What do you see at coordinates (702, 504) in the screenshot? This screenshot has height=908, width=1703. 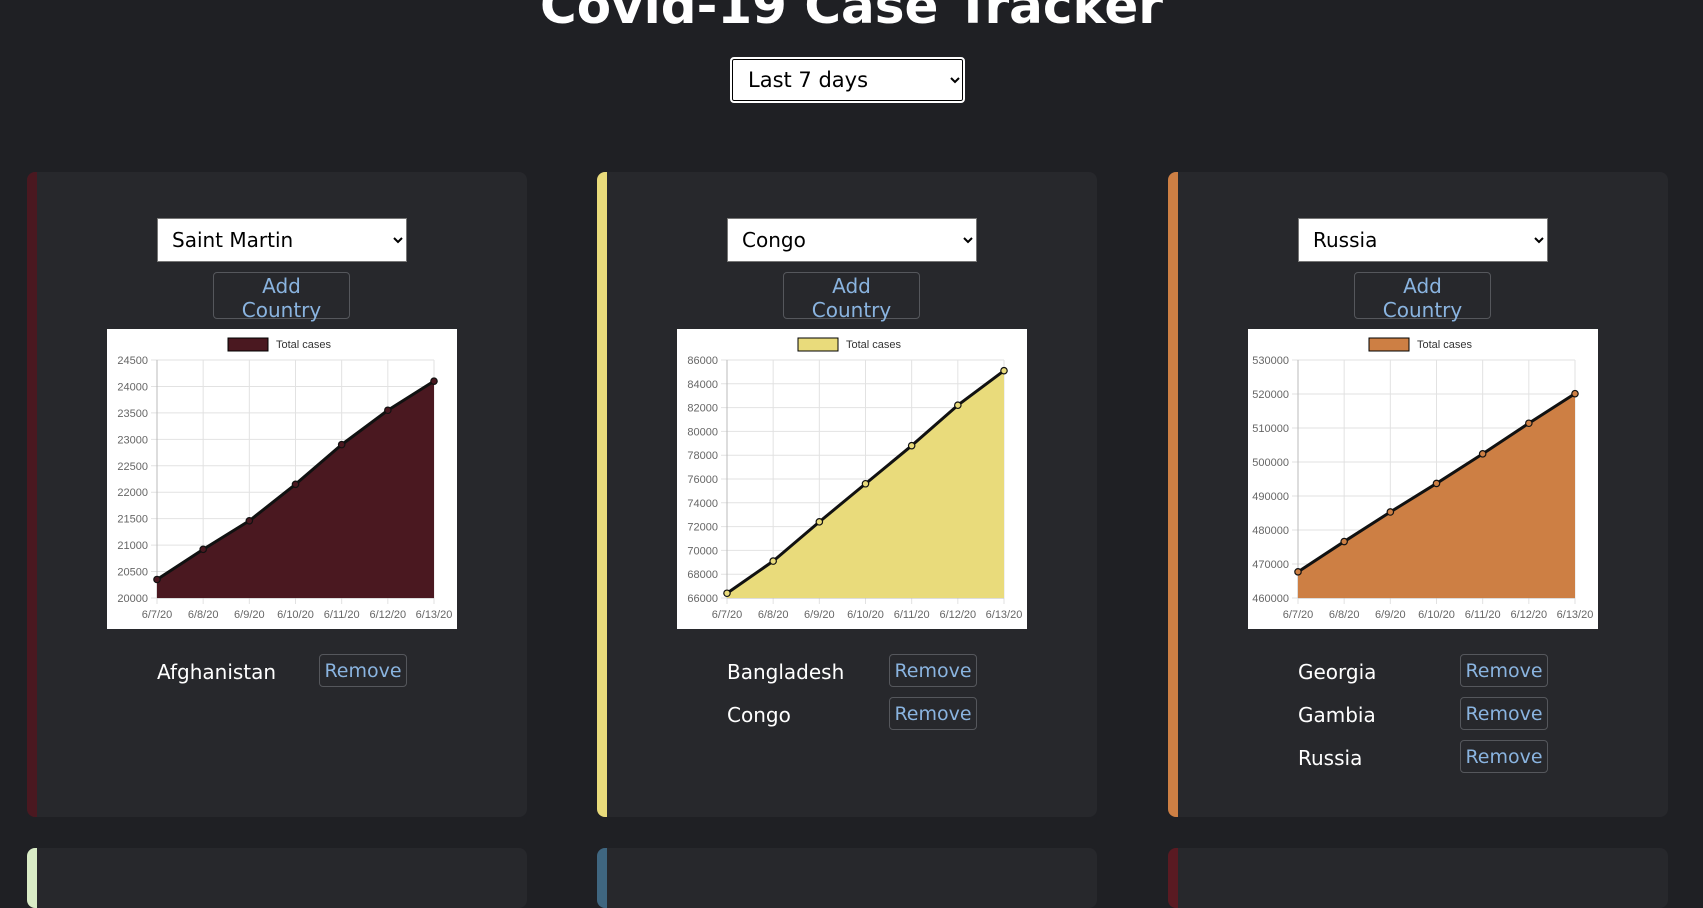 I see `y-tick-label: 74000` at bounding box center [702, 504].